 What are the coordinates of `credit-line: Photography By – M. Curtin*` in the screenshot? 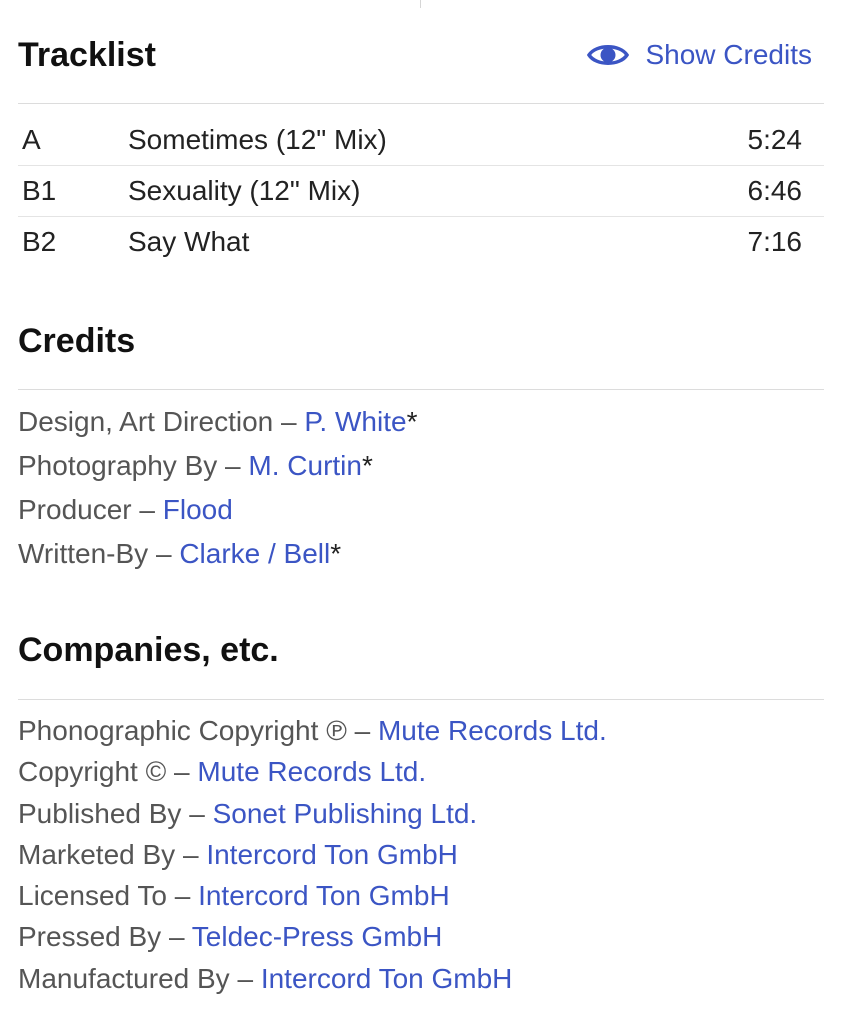 It's located at (421, 466).